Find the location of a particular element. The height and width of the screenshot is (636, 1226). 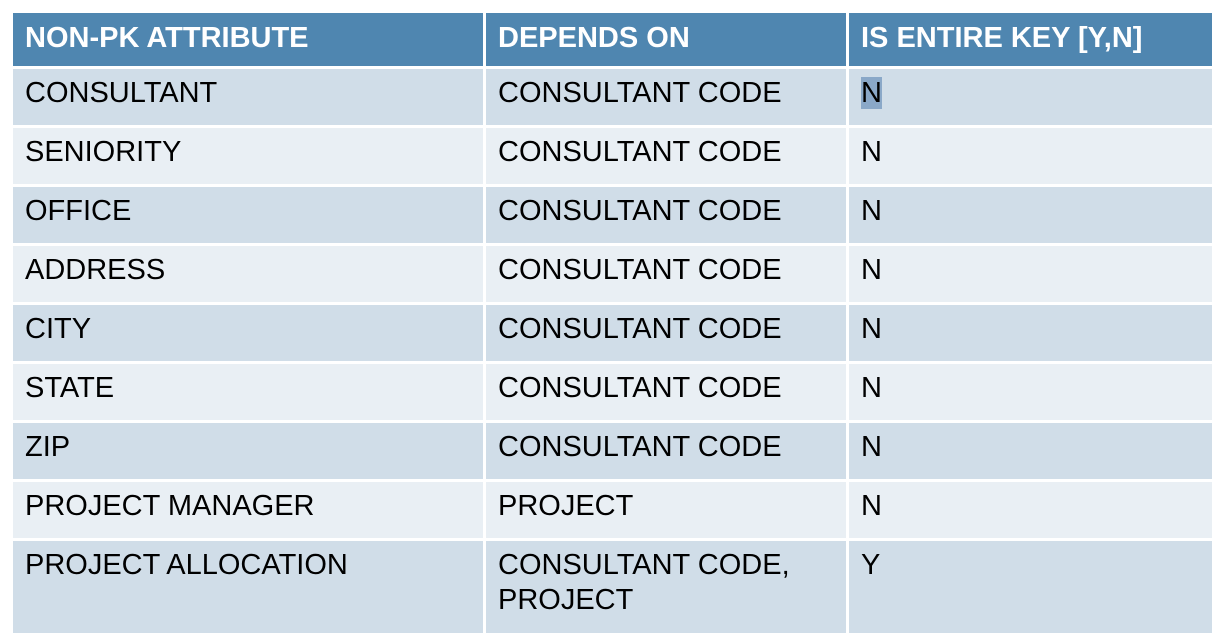

table-row: ADDRESS CONSULTANT CODE N is located at coordinates (612, 274).